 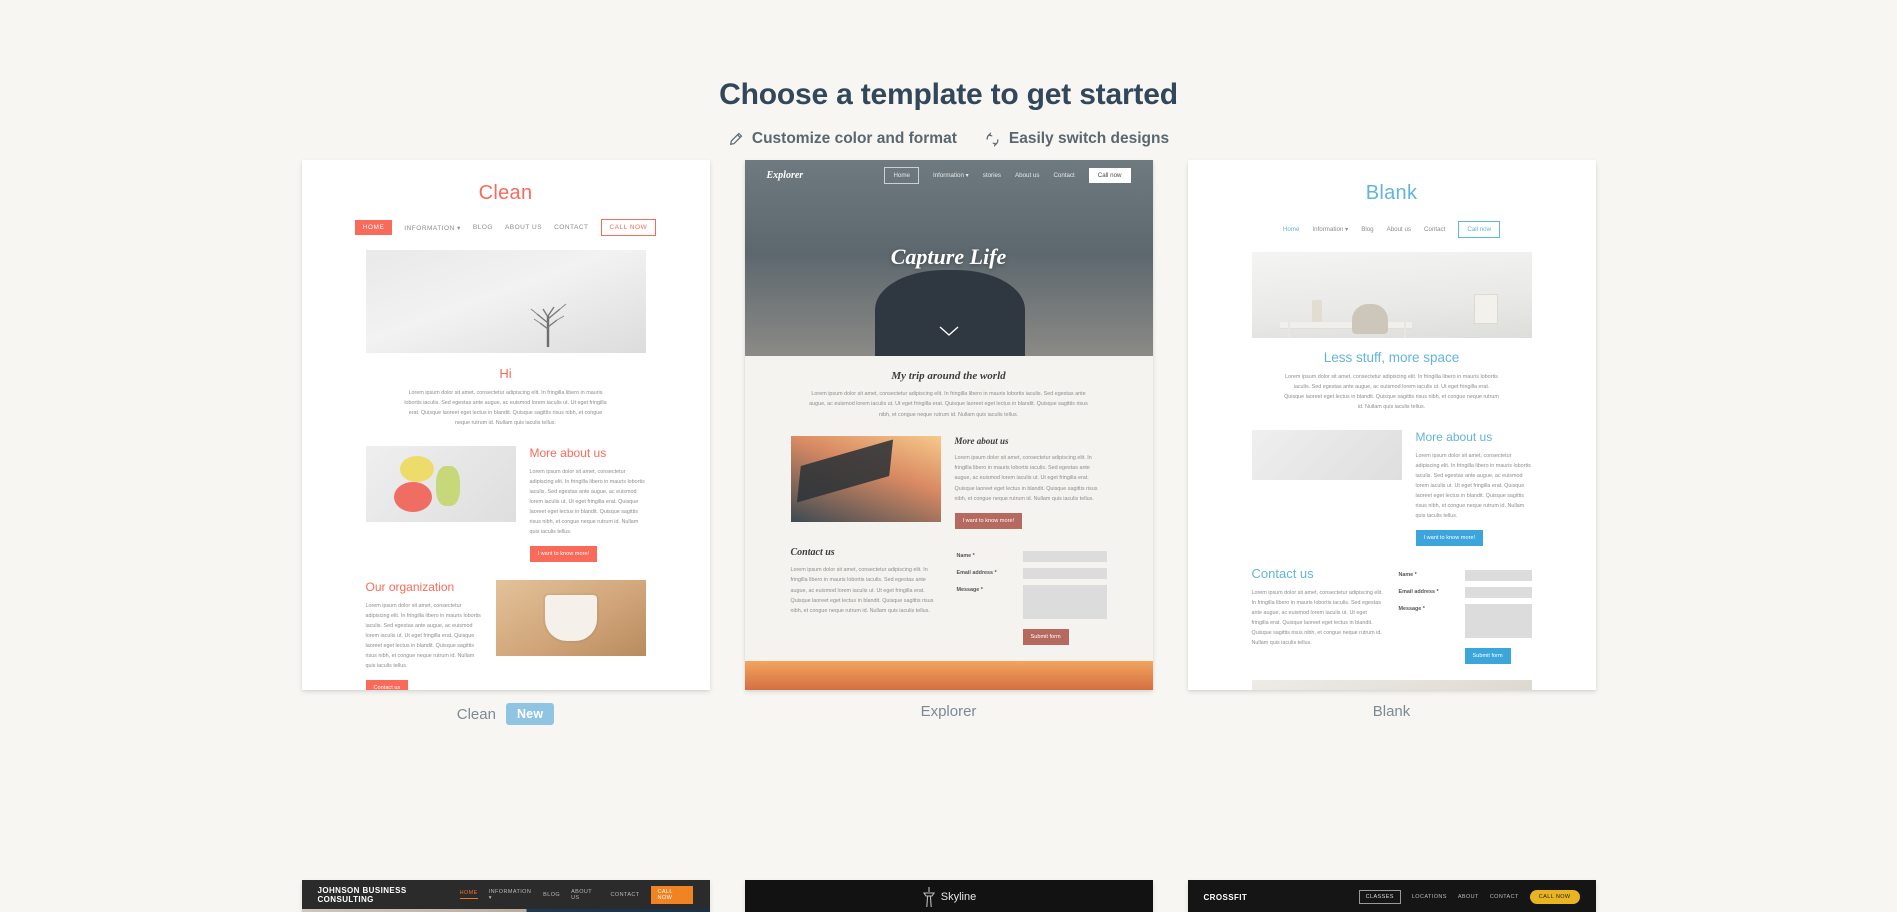 I want to click on bowl-shape, so click(x=570, y=618).